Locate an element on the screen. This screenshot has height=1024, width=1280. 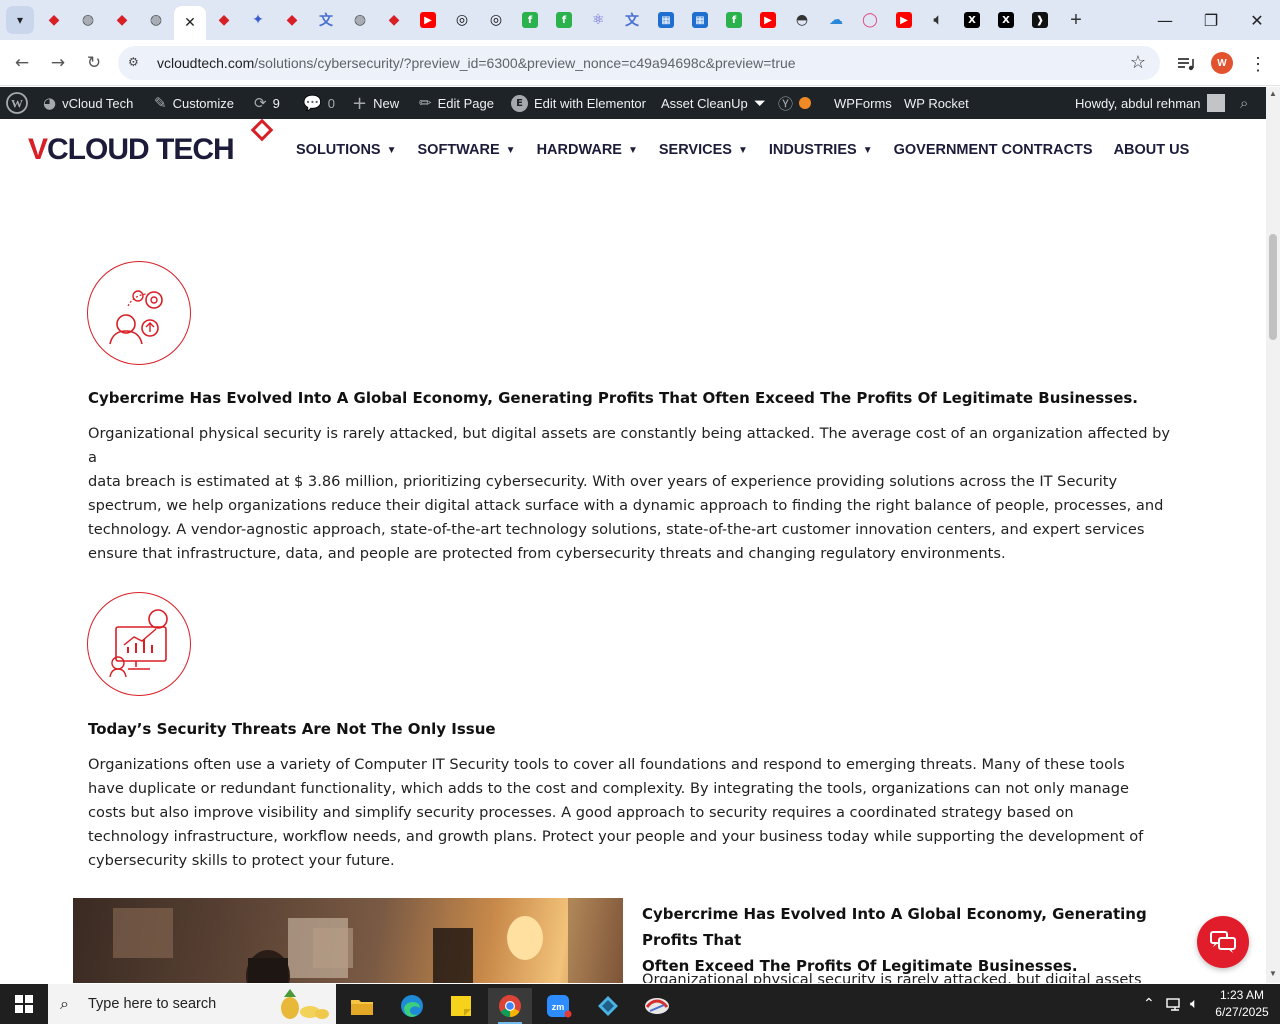
back-button: ← is located at coordinates (22, 63).